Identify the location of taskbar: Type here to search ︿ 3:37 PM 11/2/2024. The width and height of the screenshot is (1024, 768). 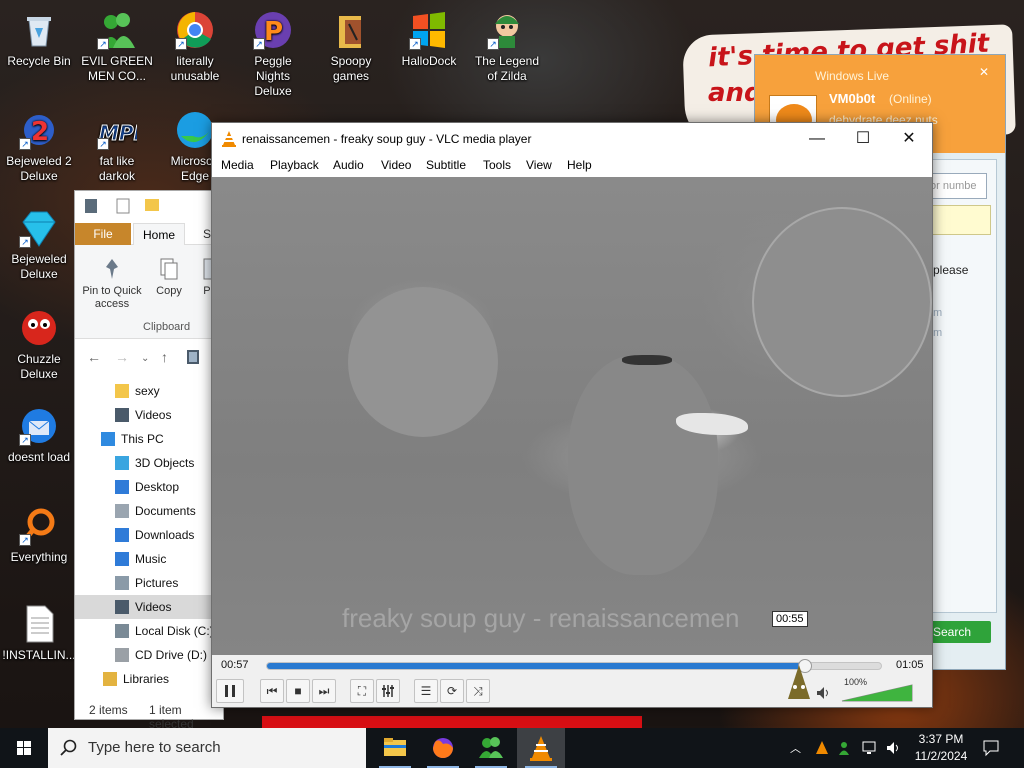
(512, 748).